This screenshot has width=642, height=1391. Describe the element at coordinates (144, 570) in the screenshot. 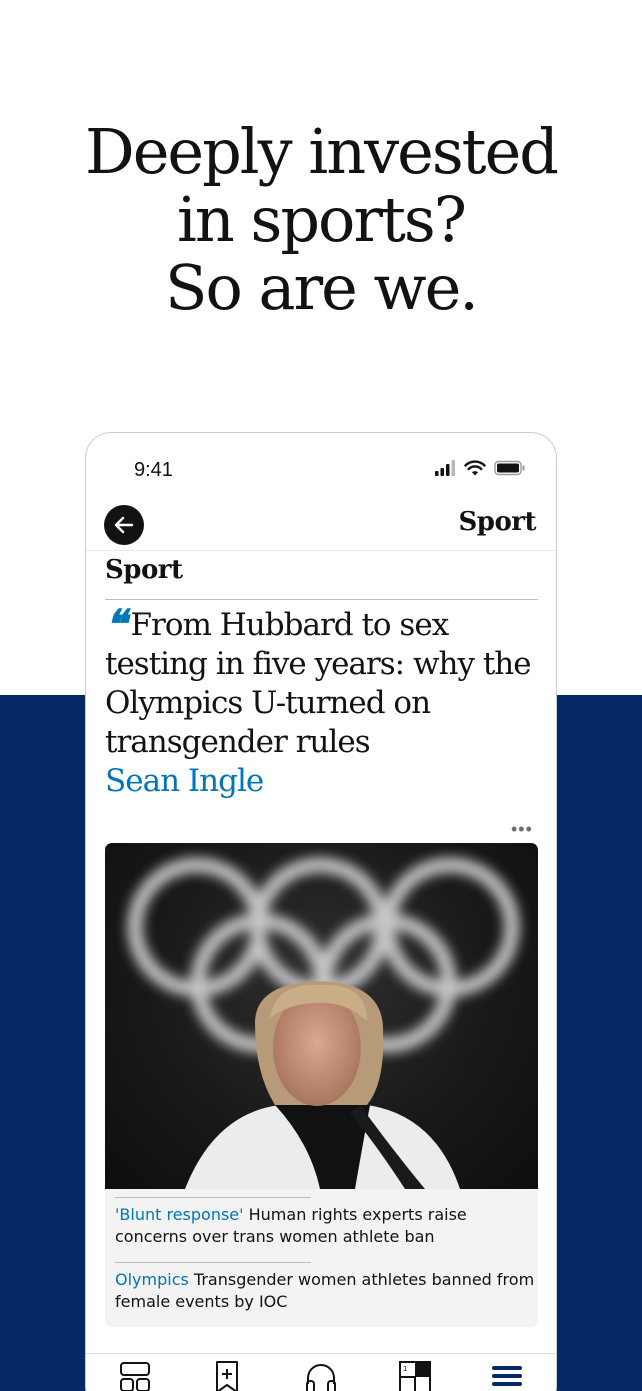

I see `section-label: Sport` at that location.